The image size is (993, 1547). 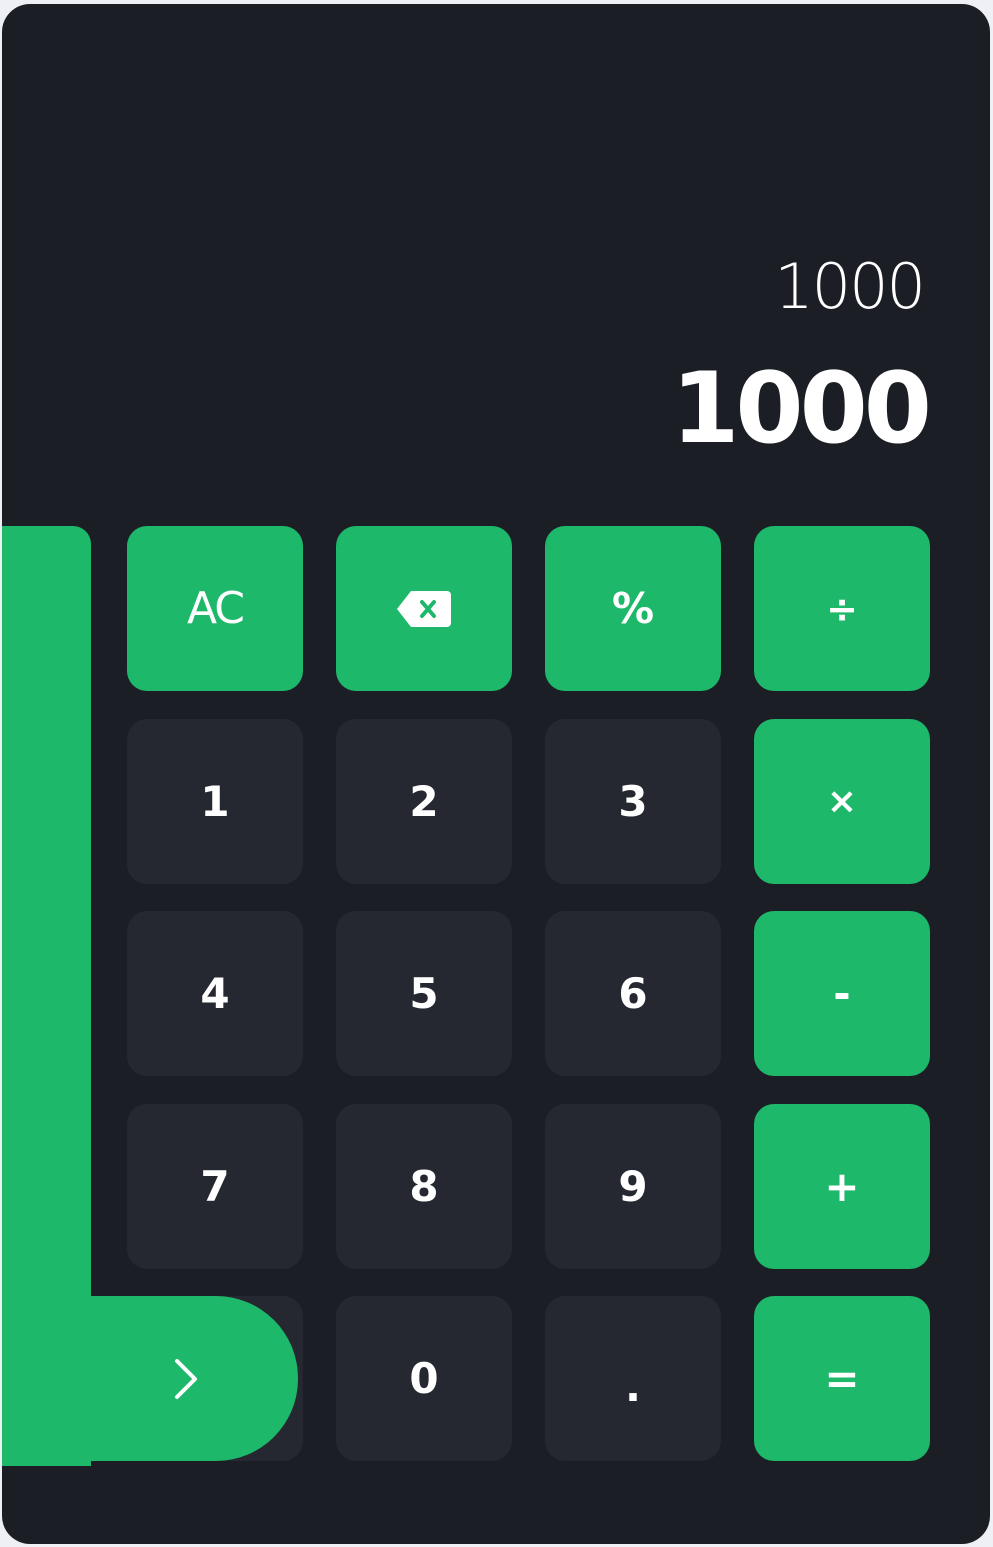 I want to click on chevron-right-icon, so click(x=186, y=1379).